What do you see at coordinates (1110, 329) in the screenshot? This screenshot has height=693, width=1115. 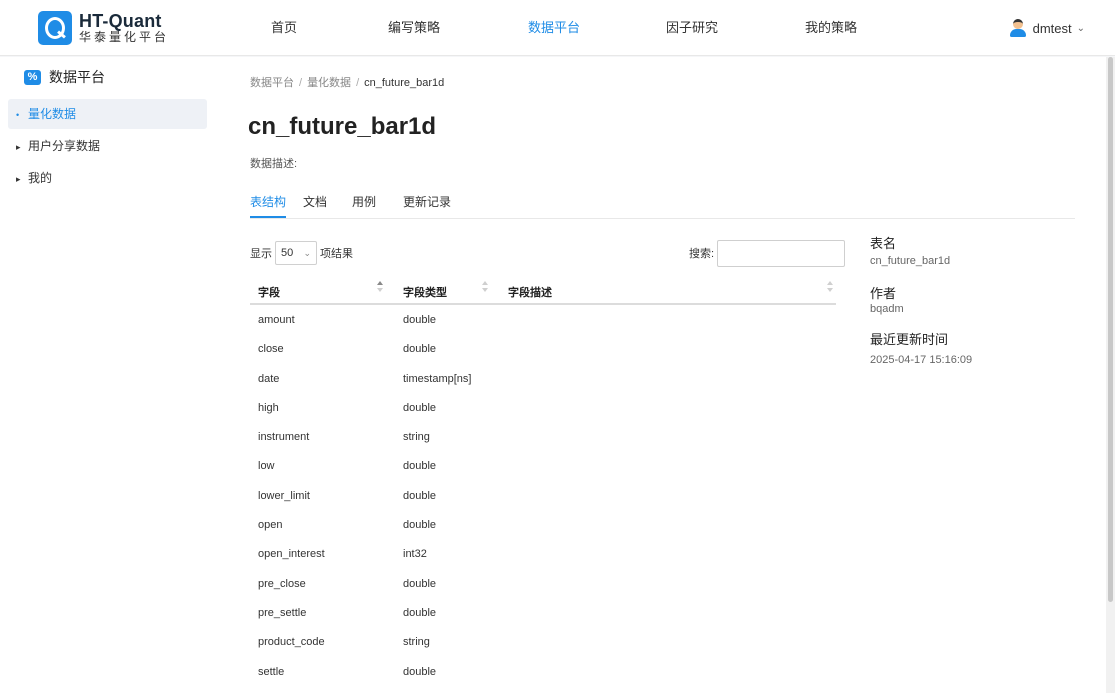 I see `scrollbar-thumb` at bounding box center [1110, 329].